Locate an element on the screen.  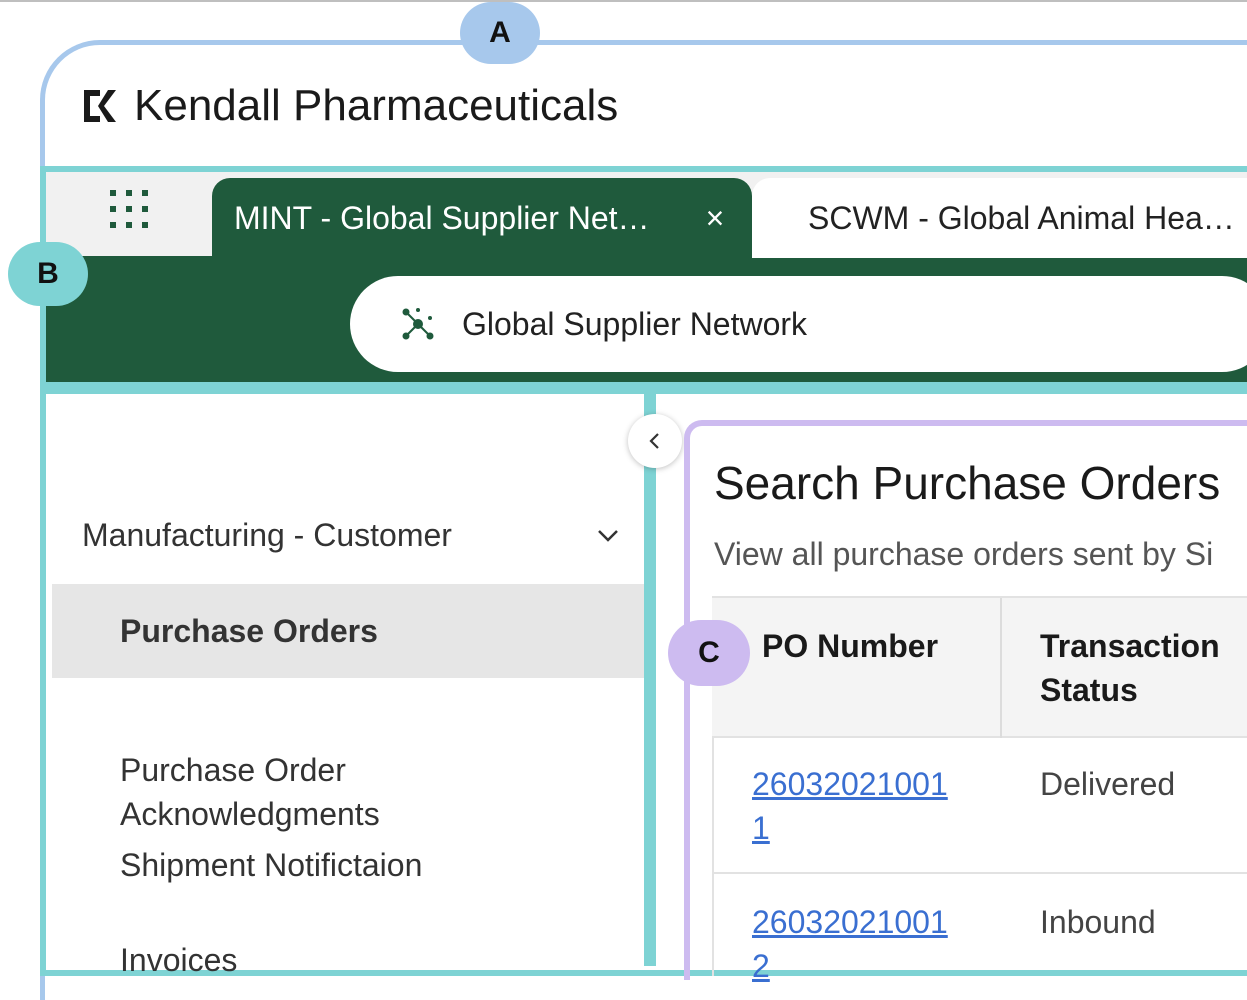
column-header-transaction-status: Transaction Status is located at coordinates (1130, 668).